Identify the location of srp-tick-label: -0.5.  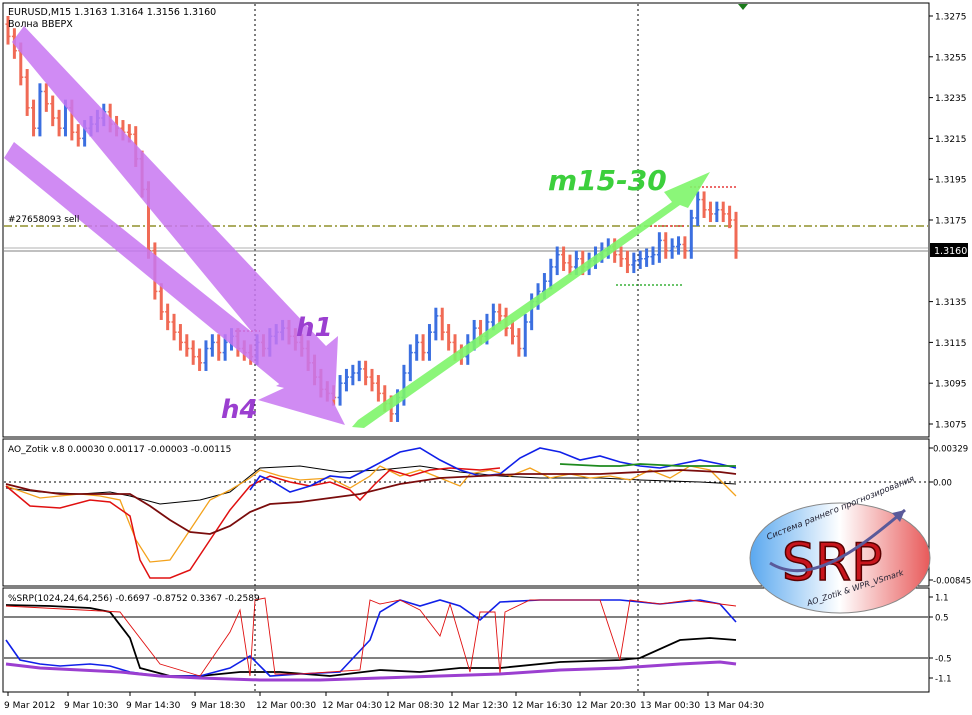
(943, 660).